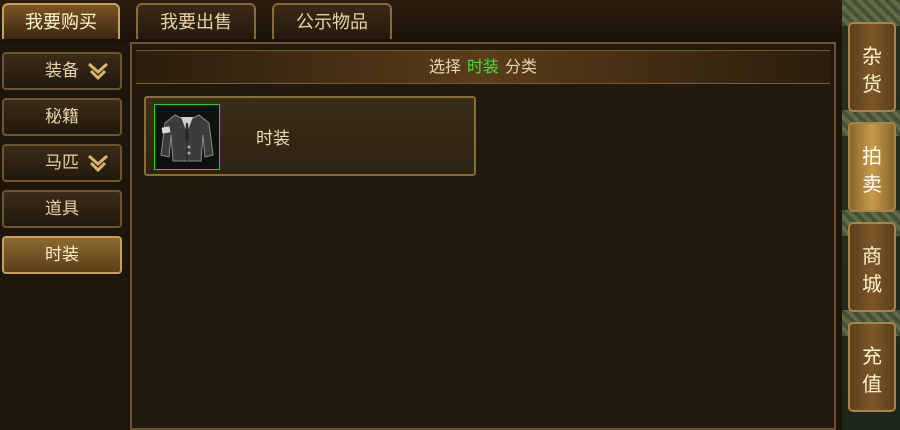 This screenshot has height=430, width=900. I want to click on item-card: 时装, so click(310, 136).